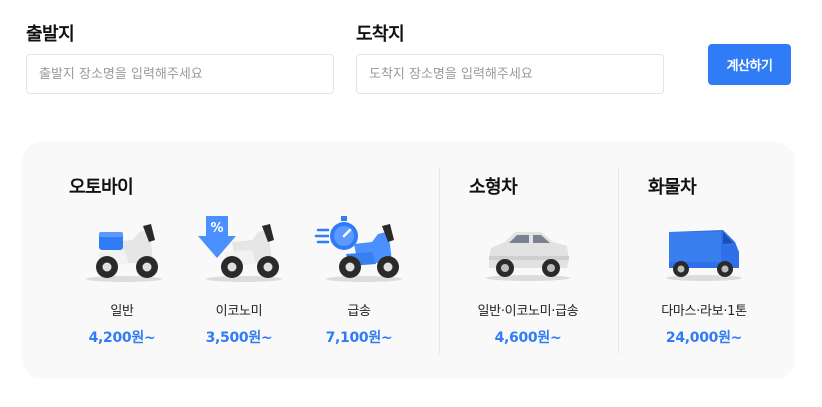 The image size is (822, 407). Describe the element at coordinates (749, 64) in the screenshot. I see `calculate-button: 계산하기` at that location.